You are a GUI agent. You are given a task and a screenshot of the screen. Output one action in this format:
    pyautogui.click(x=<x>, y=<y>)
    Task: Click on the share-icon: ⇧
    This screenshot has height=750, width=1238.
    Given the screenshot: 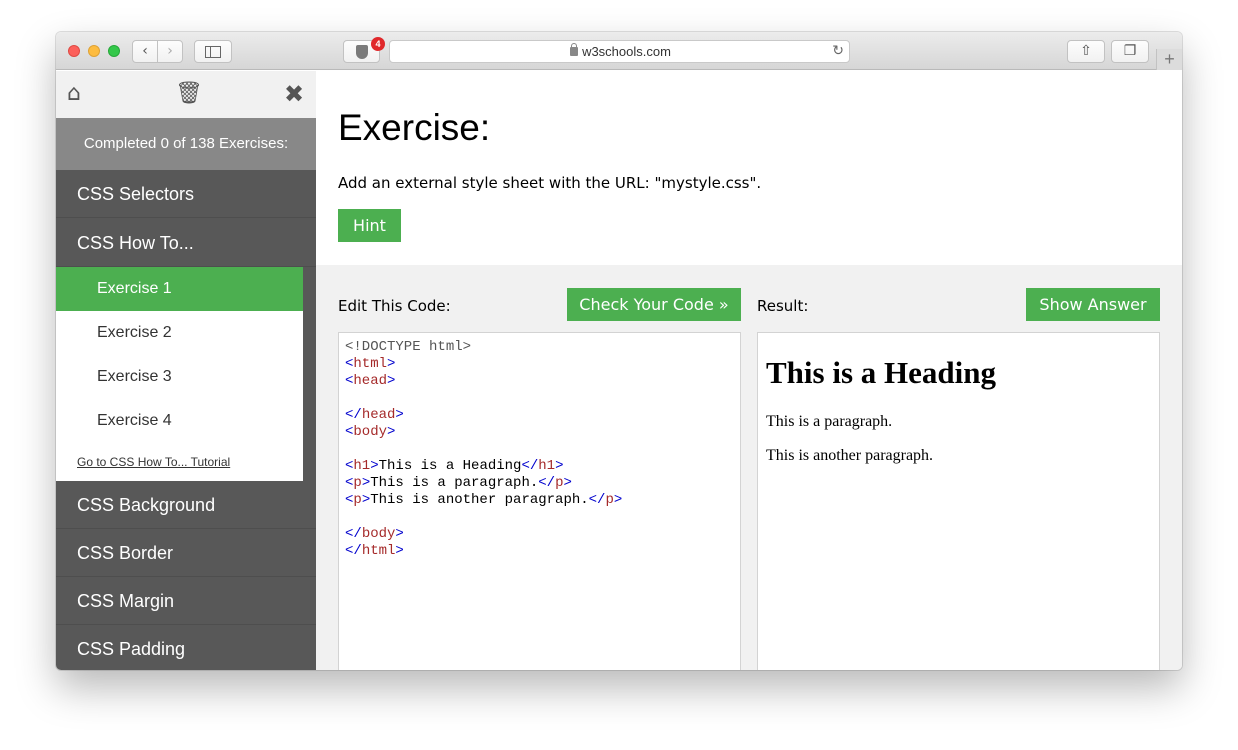 What is the action you would take?
    pyautogui.click(x=1086, y=51)
    